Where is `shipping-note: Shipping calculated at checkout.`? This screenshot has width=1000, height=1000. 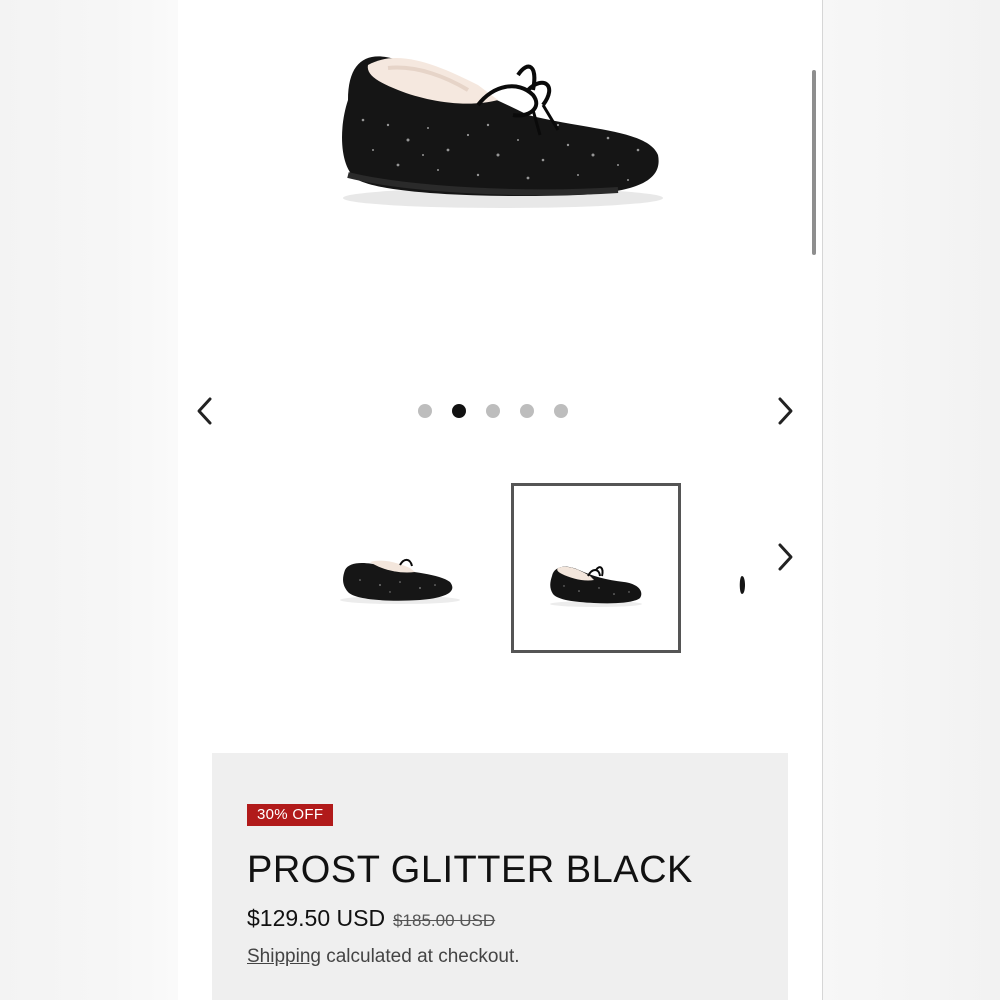
shipping-note: Shipping calculated at checkout. is located at coordinates (383, 957).